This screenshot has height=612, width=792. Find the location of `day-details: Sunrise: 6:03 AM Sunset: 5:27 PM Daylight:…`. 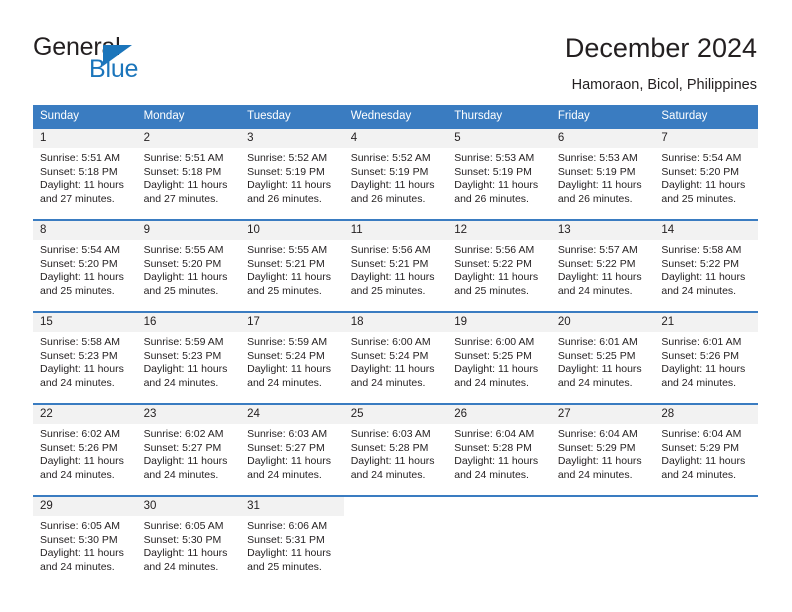

day-details: Sunrise: 6:03 AM Sunset: 5:27 PM Daylight:… is located at coordinates (292, 453).